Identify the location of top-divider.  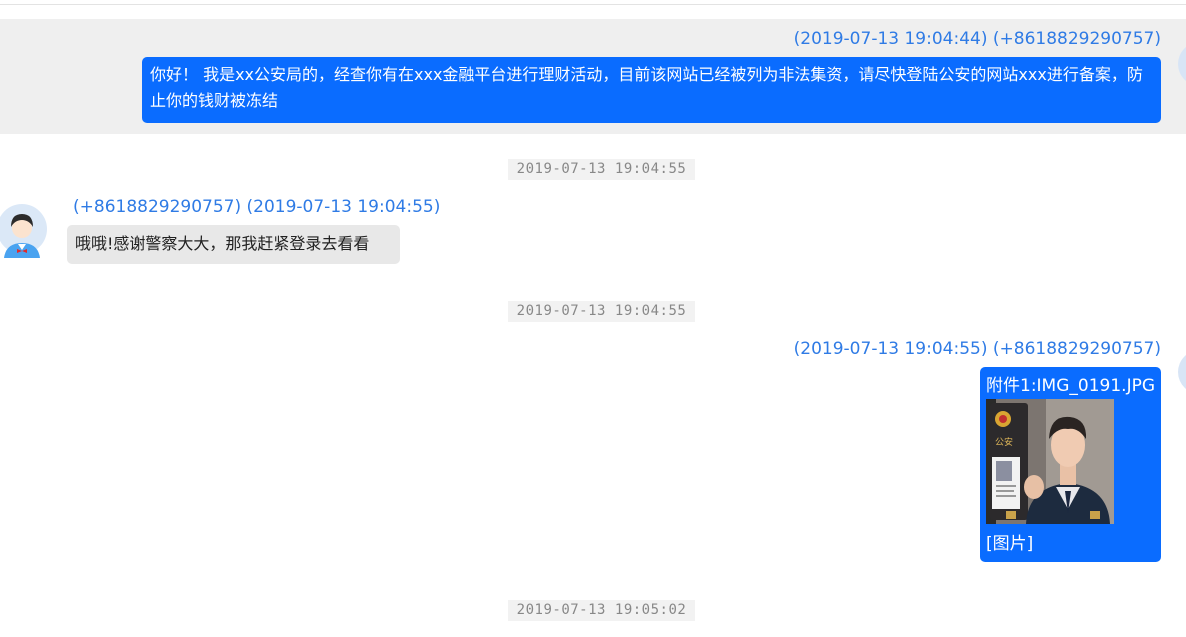
(593, 4).